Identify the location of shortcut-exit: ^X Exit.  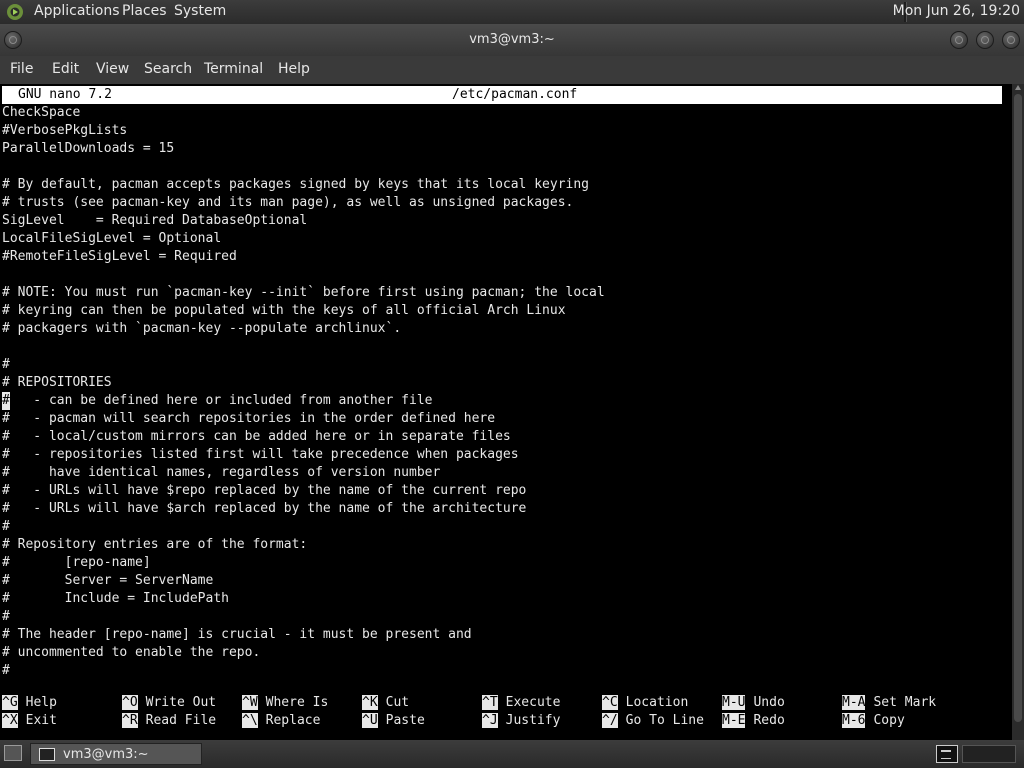
(29, 721).